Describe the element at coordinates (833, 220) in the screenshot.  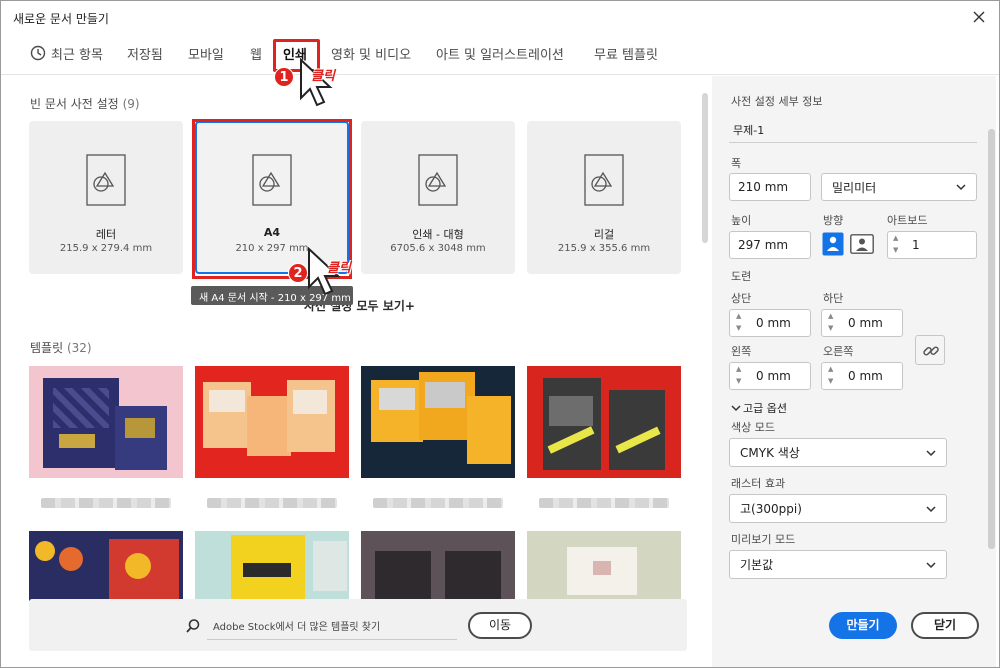
I see `orientation-label: 방향` at that location.